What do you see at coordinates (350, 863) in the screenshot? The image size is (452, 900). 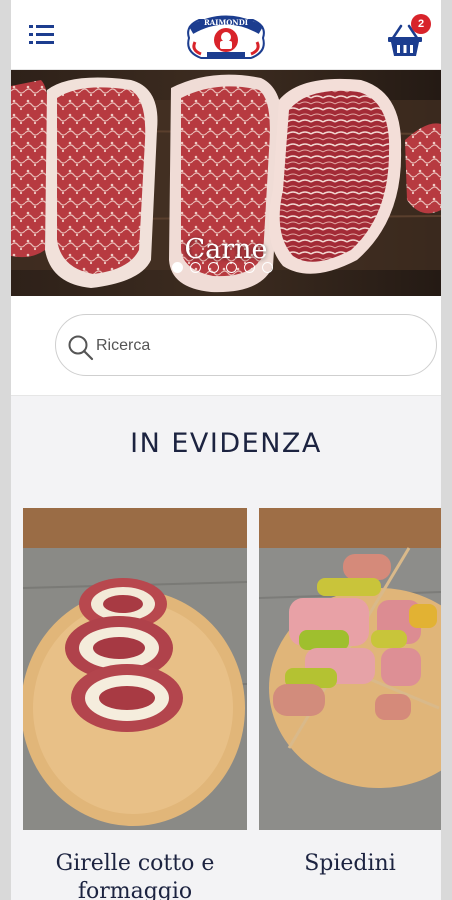 I see `featured-item-name: Spiedini` at bounding box center [350, 863].